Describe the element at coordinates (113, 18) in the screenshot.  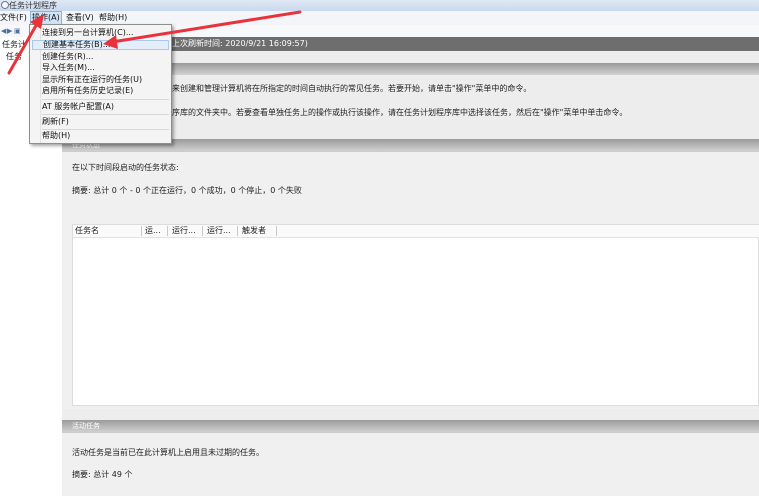
I see `menu-help: 帮助(H)` at that location.